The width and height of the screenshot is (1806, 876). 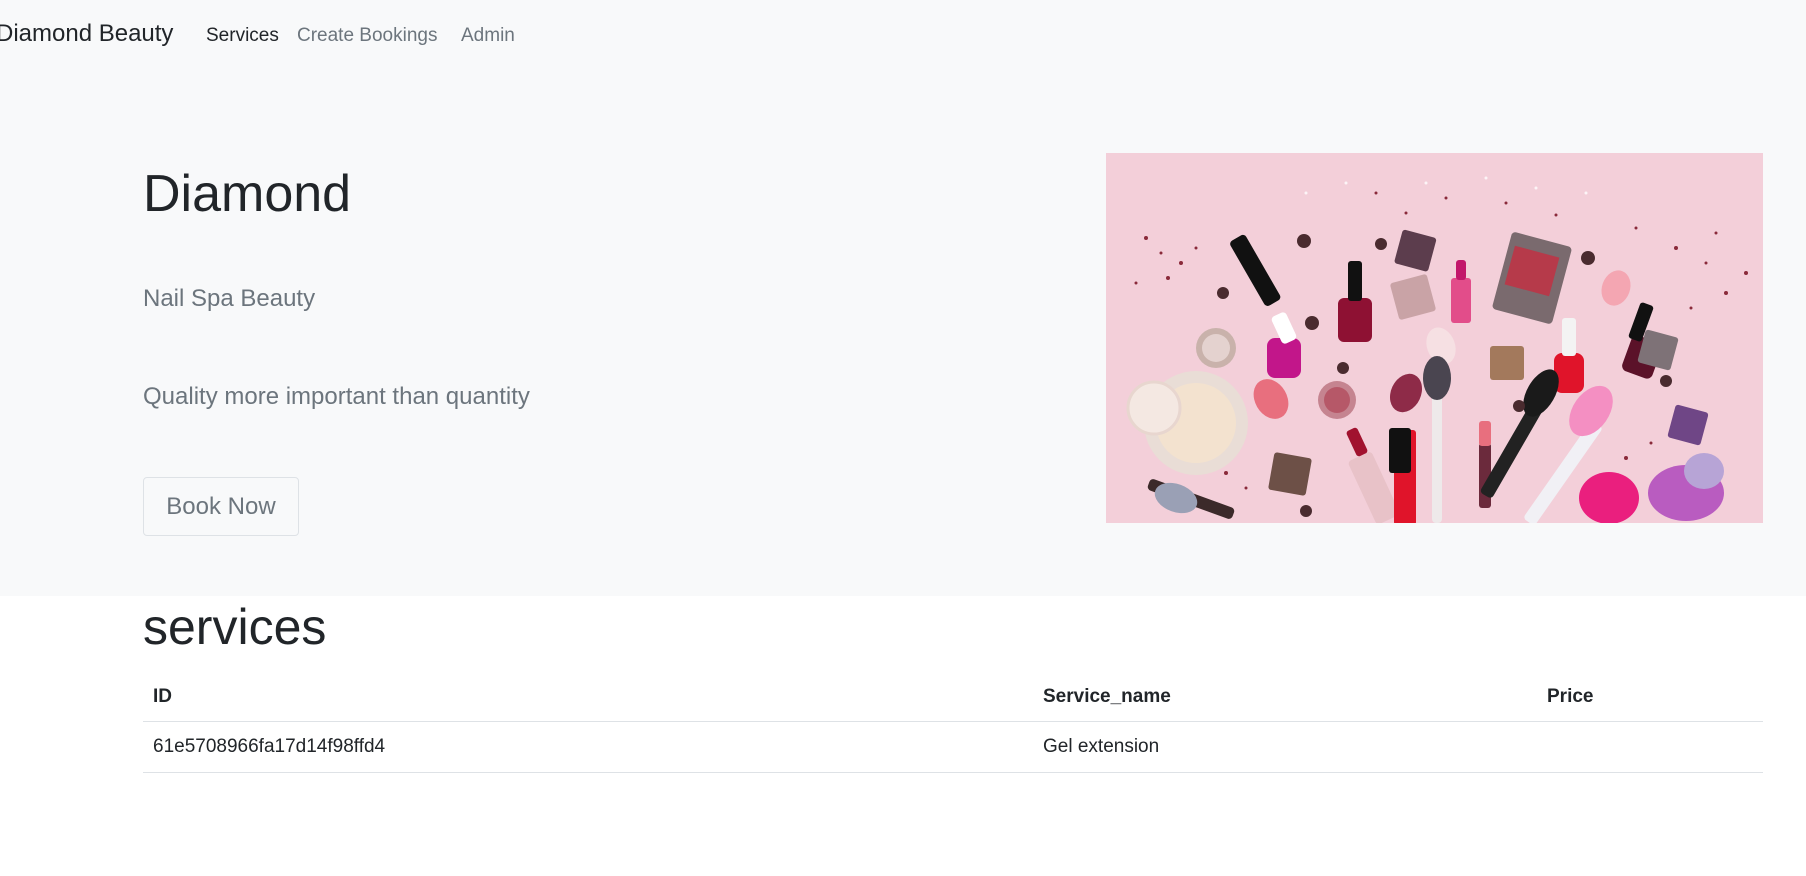 What do you see at coordinates (588, 697) in the screenshot?
I see `column-header-id: ID` at bounding box center [588, 697].